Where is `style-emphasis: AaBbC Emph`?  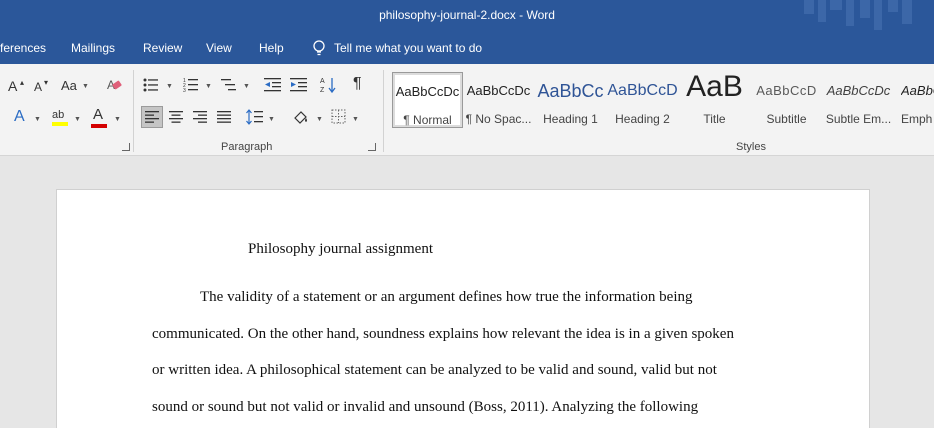
style-emphasis: AaBbC Emph is located at coordinates (914, 100).